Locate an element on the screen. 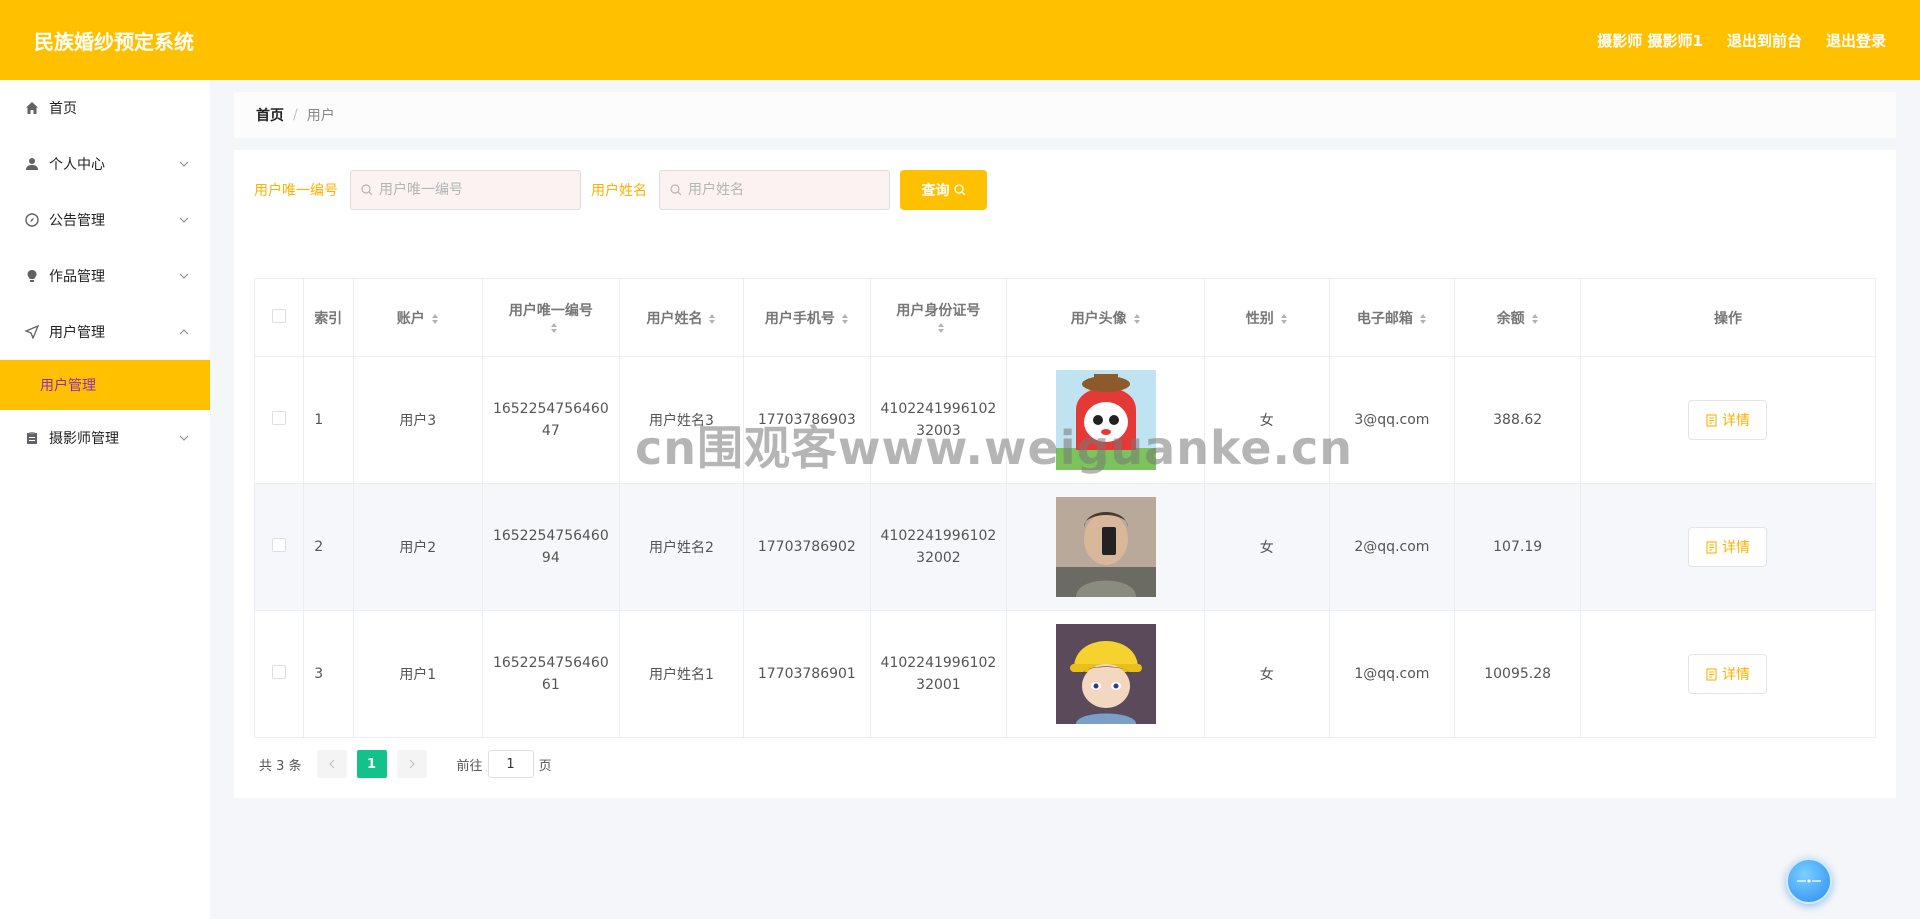  column-header-name: 用户姓名 is located at coordinates (681, 317).